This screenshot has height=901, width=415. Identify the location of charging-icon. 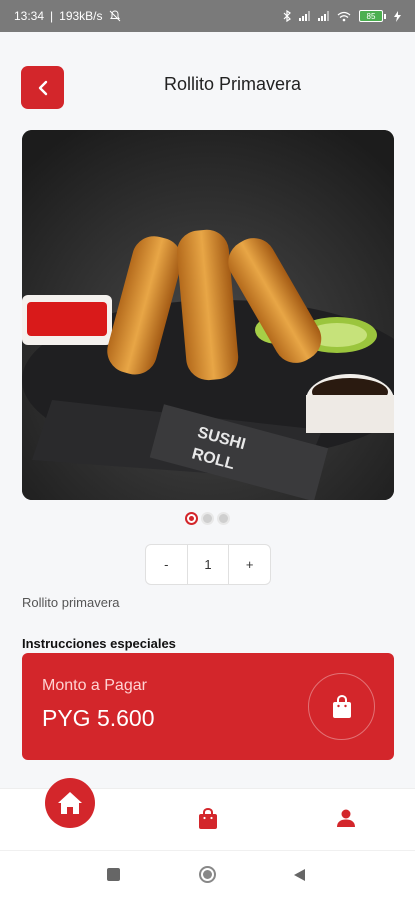
(397, 16).